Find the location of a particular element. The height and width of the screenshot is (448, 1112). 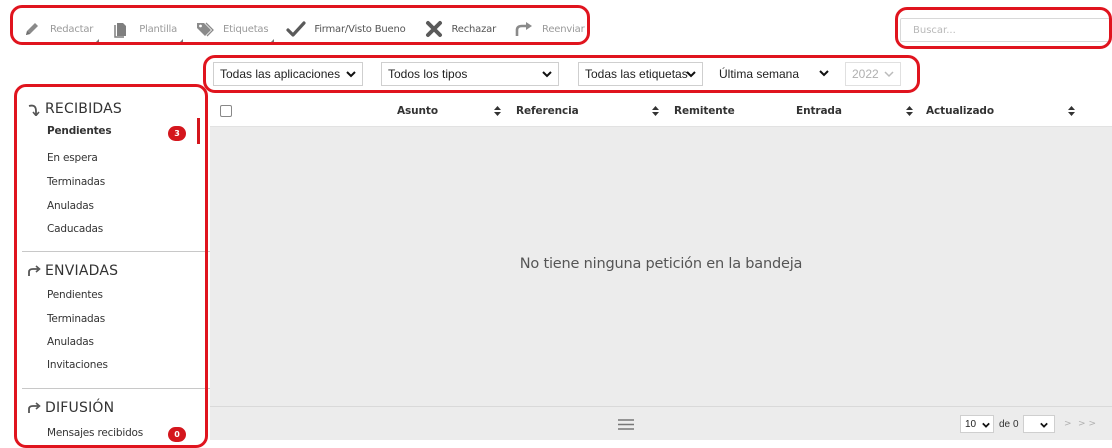

sign-approve-label: Firmar/Visto Bueno is located at coordinates (360, 29).